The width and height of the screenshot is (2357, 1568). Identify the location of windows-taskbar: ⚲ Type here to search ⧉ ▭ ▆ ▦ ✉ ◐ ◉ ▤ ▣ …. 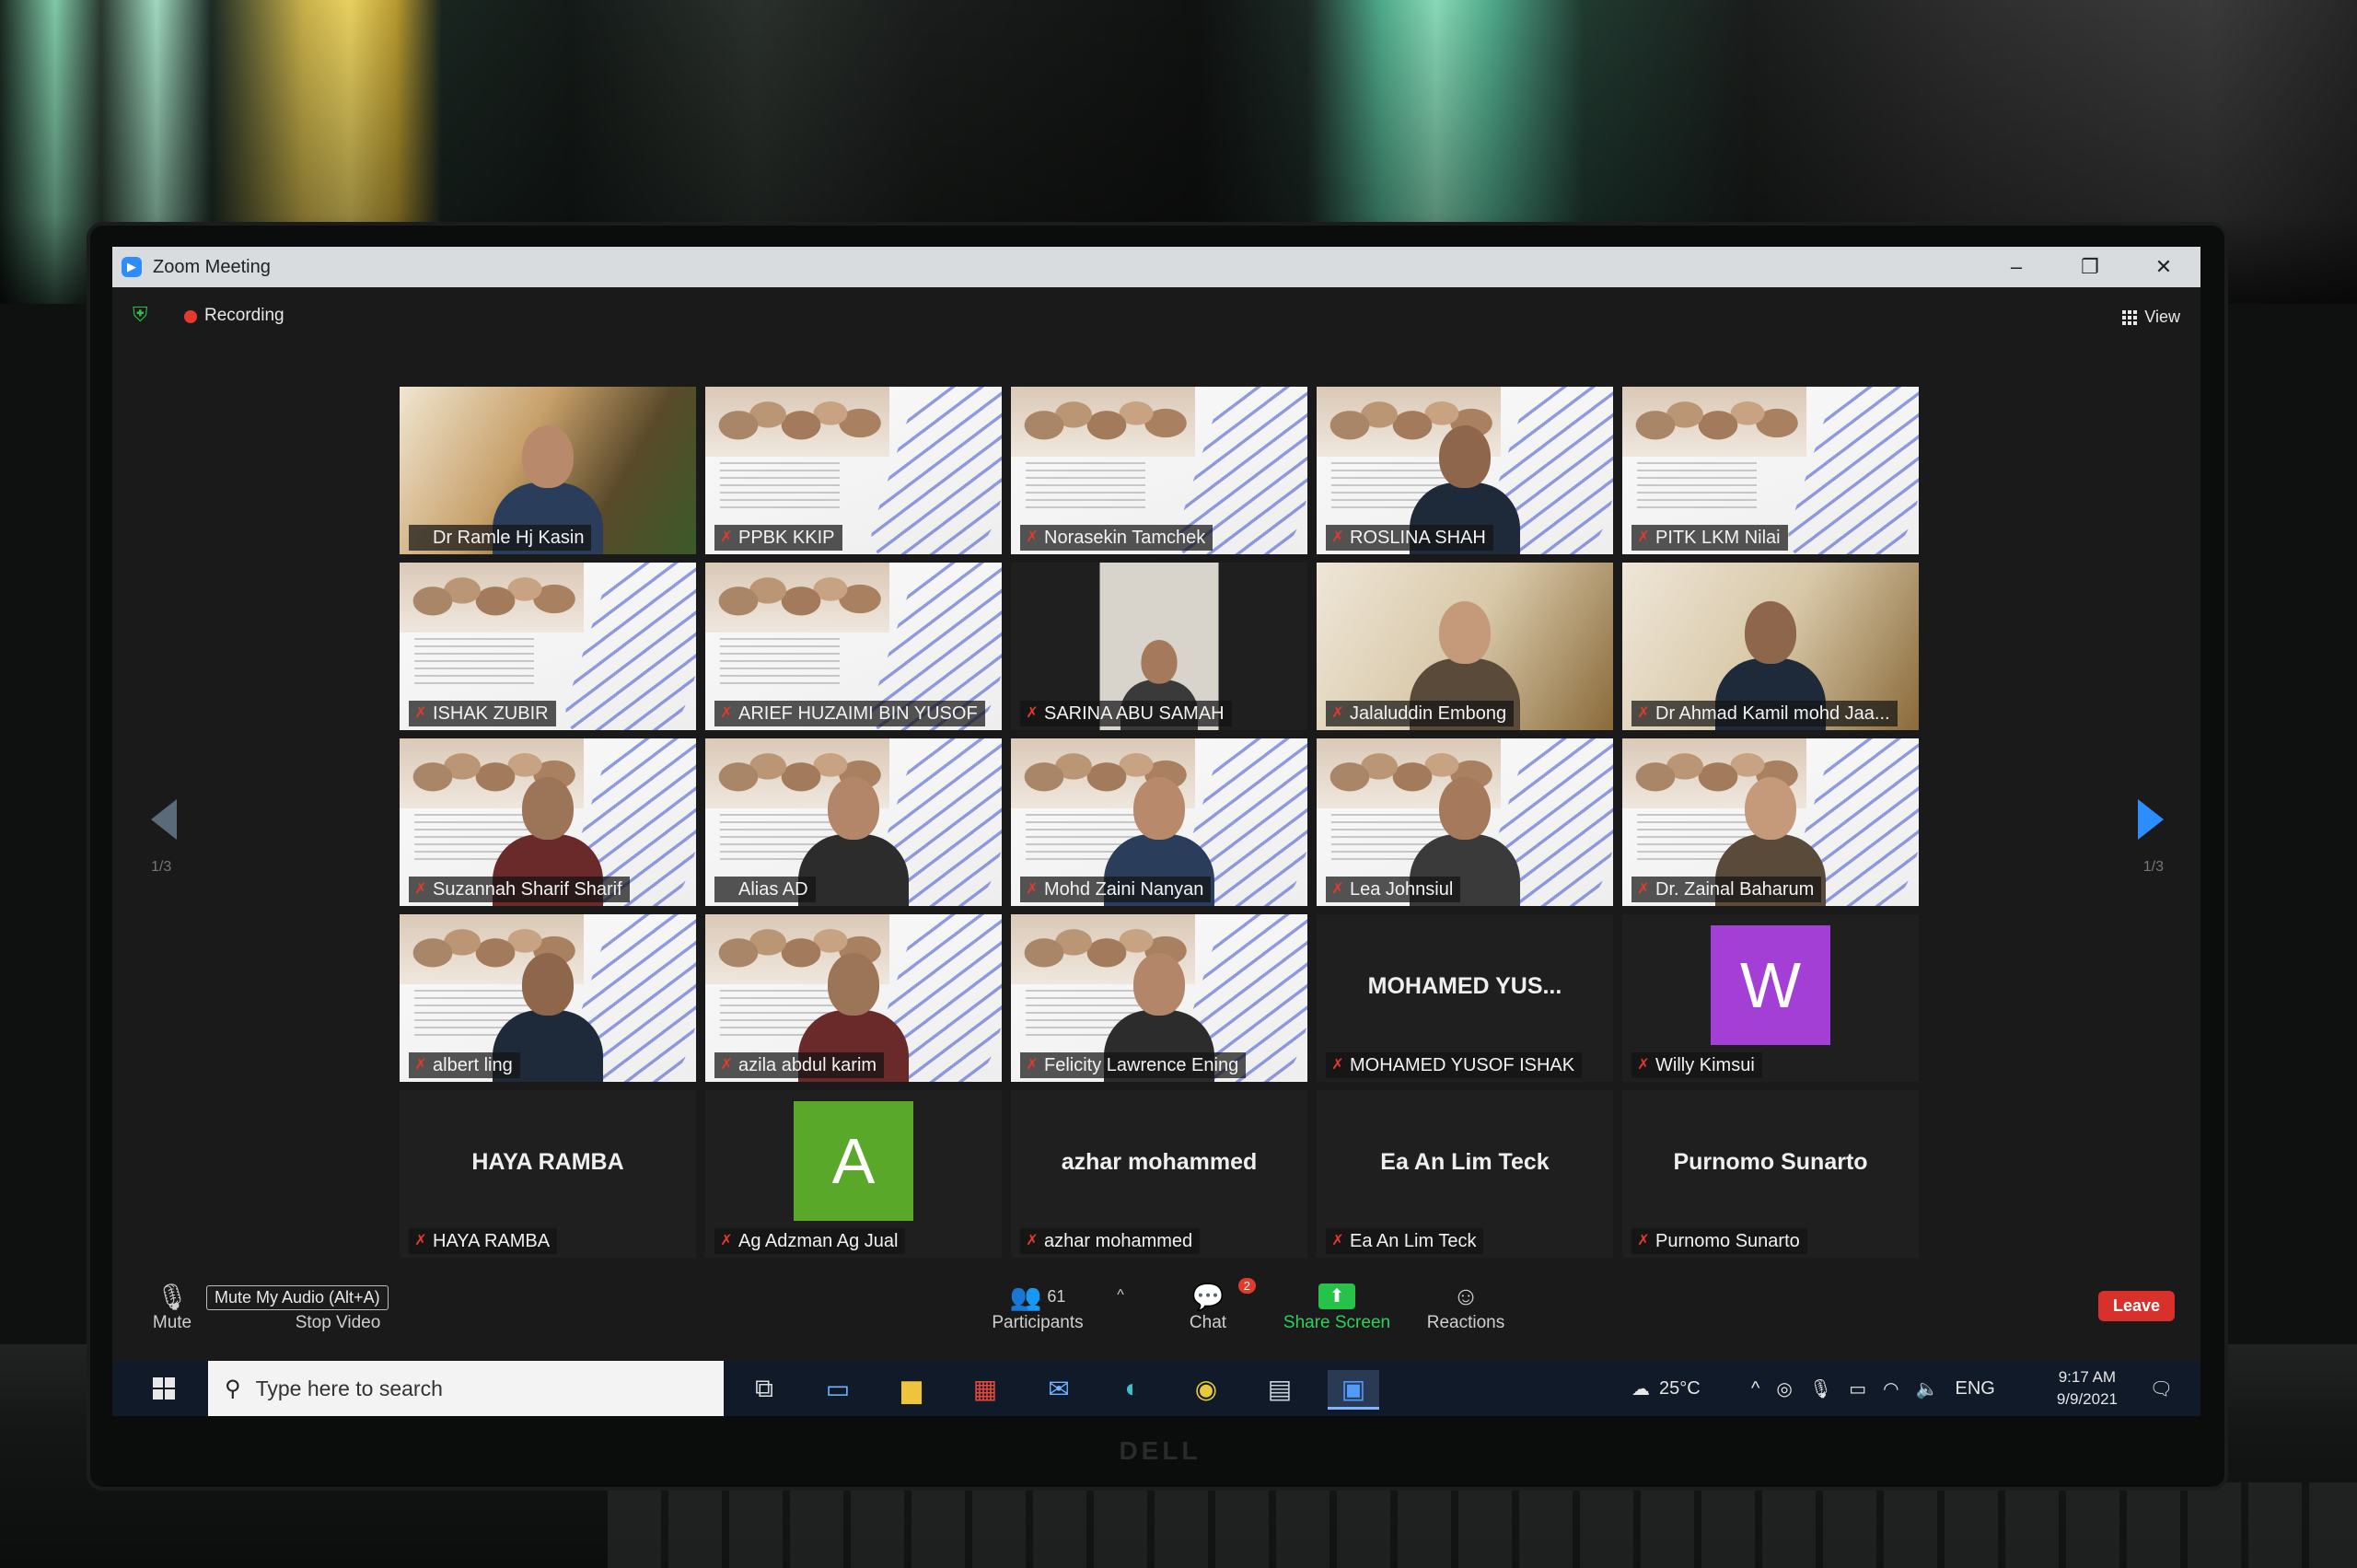
(1156, 1388).